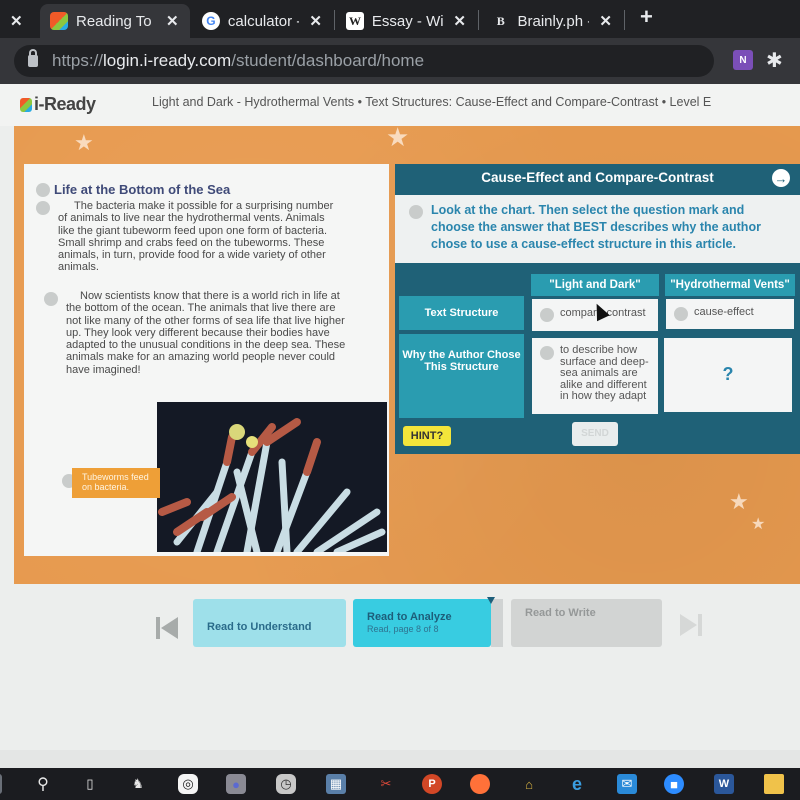  What do you see at coordinates (646, 17) in the screenshot?
I see `new-tab-button: +` at bounding box center [646, 17].